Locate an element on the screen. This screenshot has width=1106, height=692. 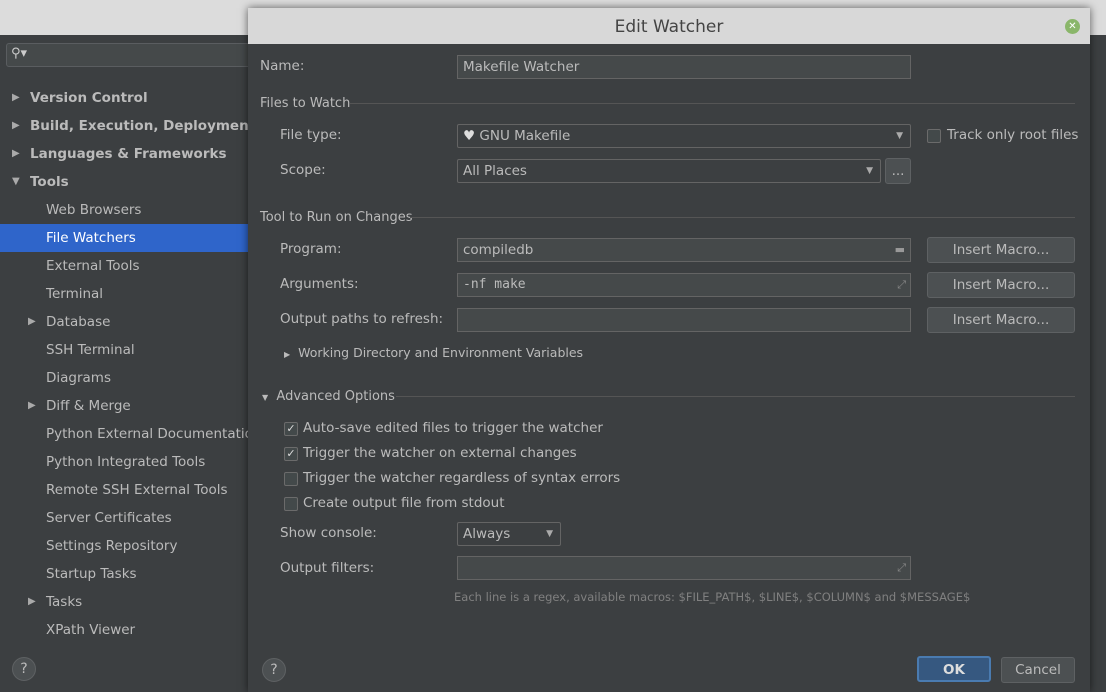
sidebar-item-label: SSH Terminal is located at coordinates (90, 350).